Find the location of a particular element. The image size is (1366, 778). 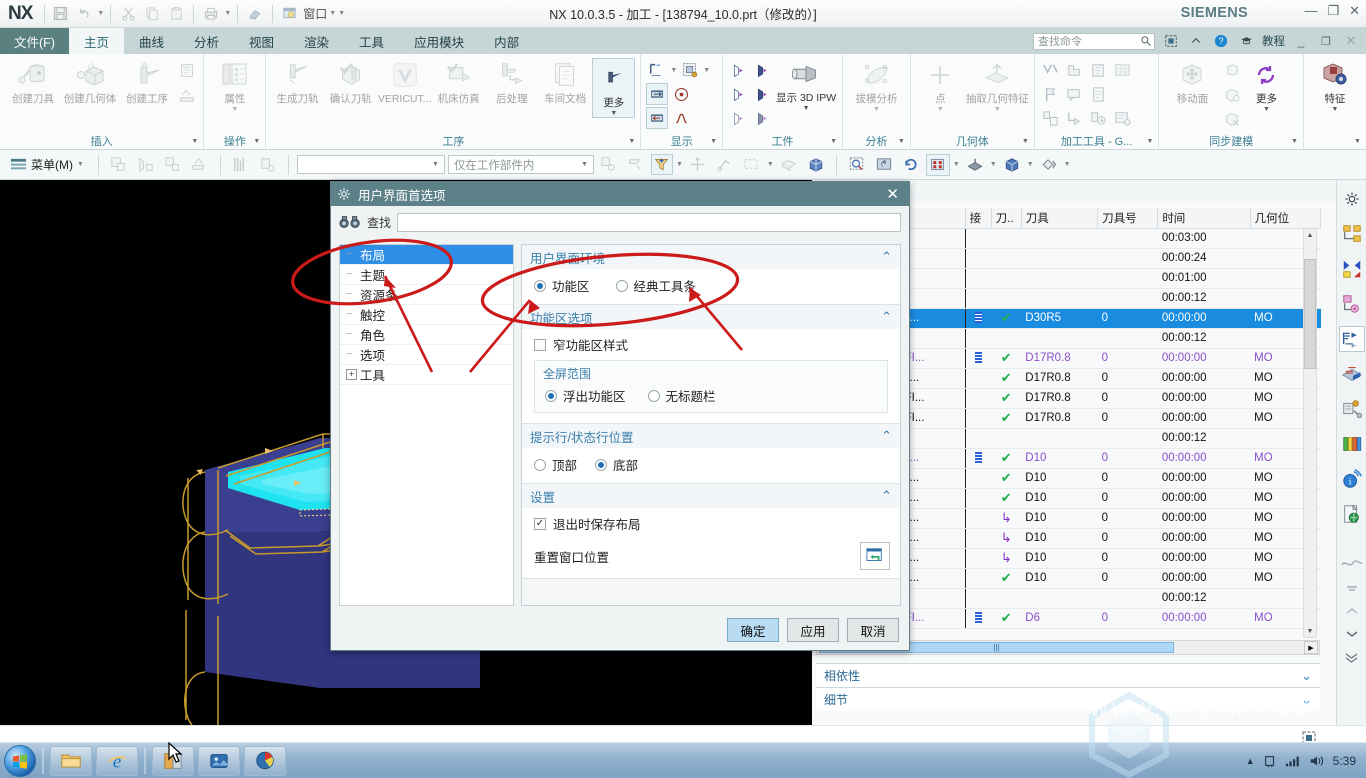

expand-icon: + is located at coordinates (351, 374).